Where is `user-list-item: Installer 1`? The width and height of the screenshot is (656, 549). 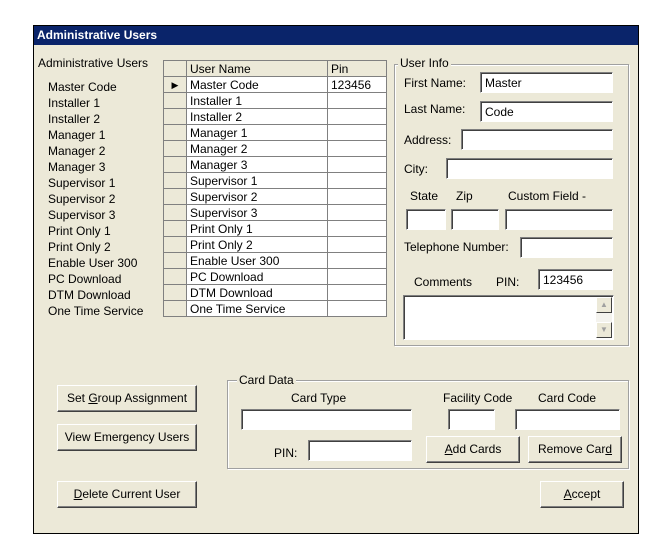 user-list-item: Installer 1 is located at coordinates (74, 103).